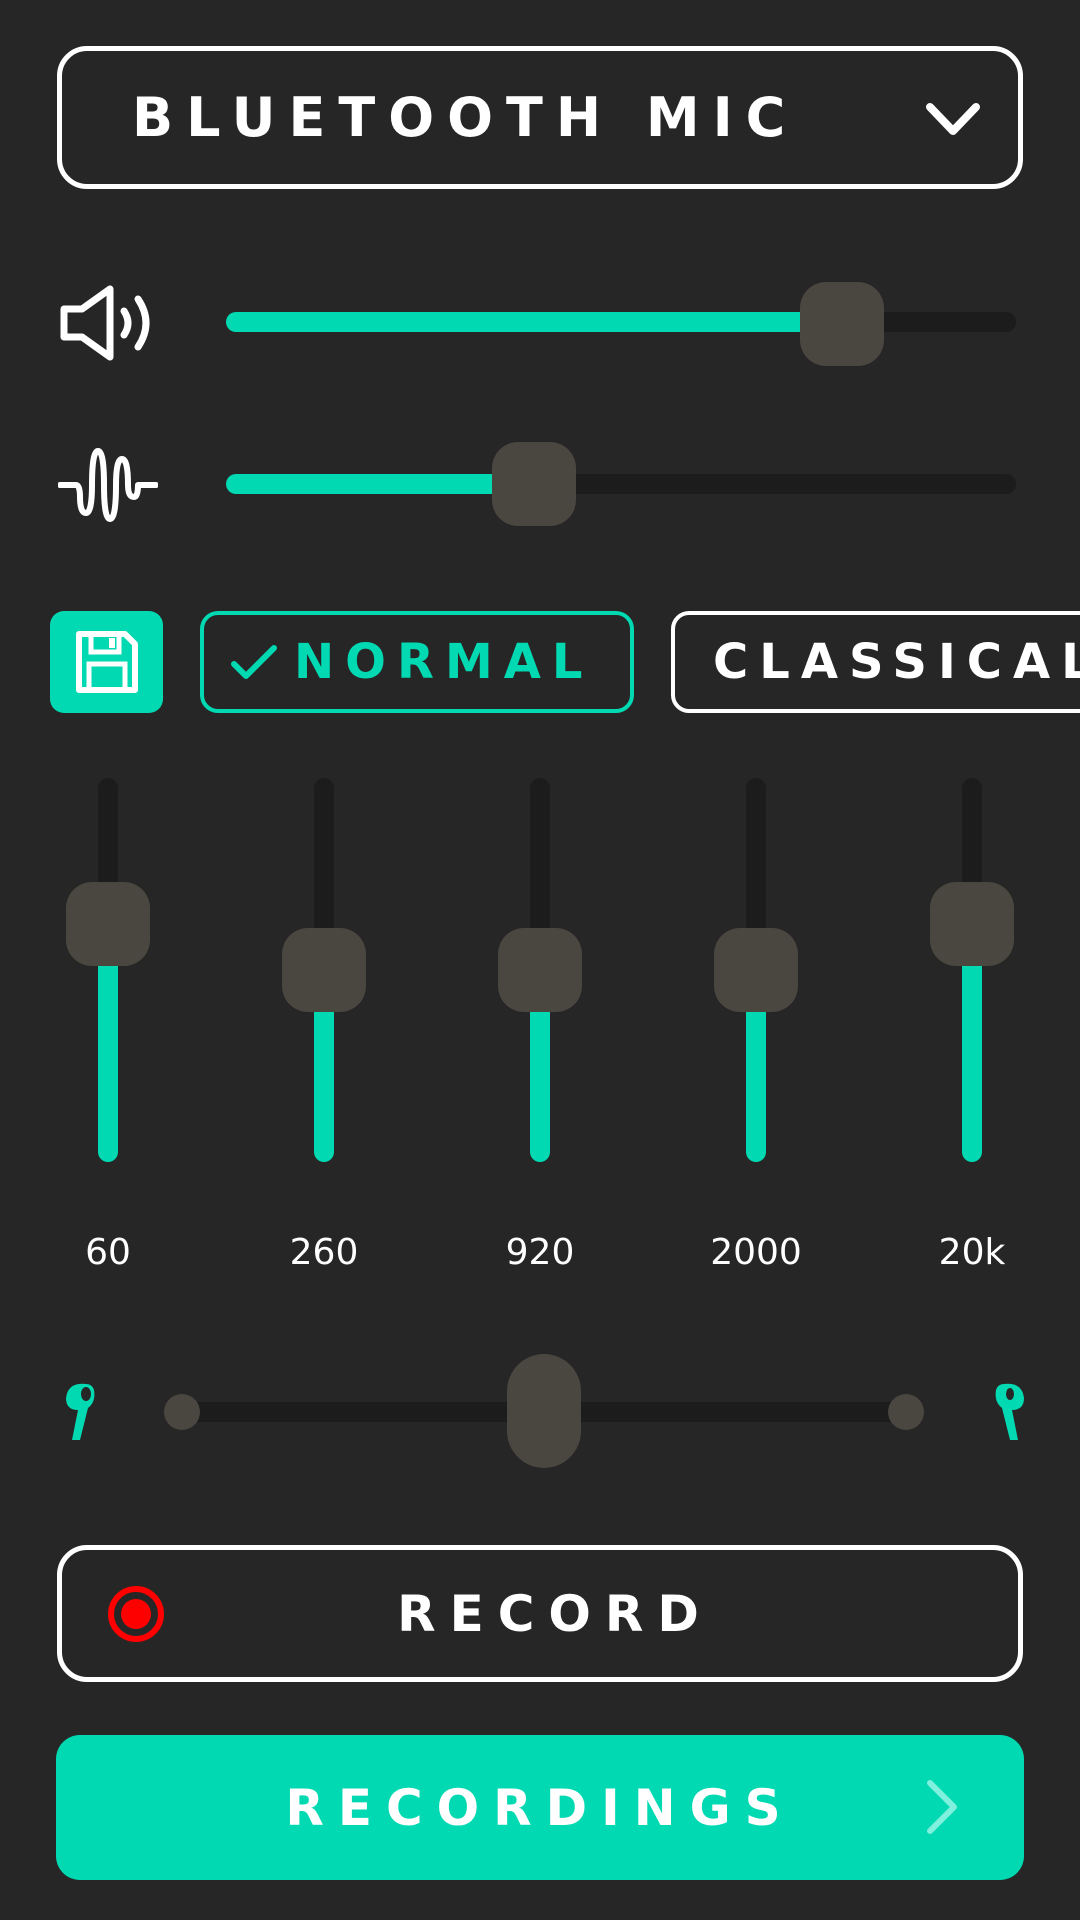 The width and height of the screenshot is (1080, 1920). Describe the element at coordinates (756, 1252) in the screenshot. I see `eq-band-label: 2000` at that location.